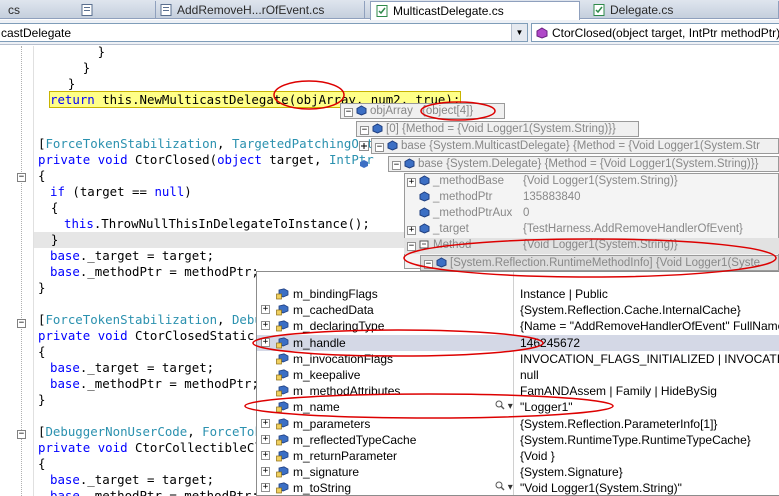 The height and width of the screenshot is (496, 779). Describe the element at coordinates (683, 10) in the screenshot. I see `tab-delegate: Delegate.cs` at that location.